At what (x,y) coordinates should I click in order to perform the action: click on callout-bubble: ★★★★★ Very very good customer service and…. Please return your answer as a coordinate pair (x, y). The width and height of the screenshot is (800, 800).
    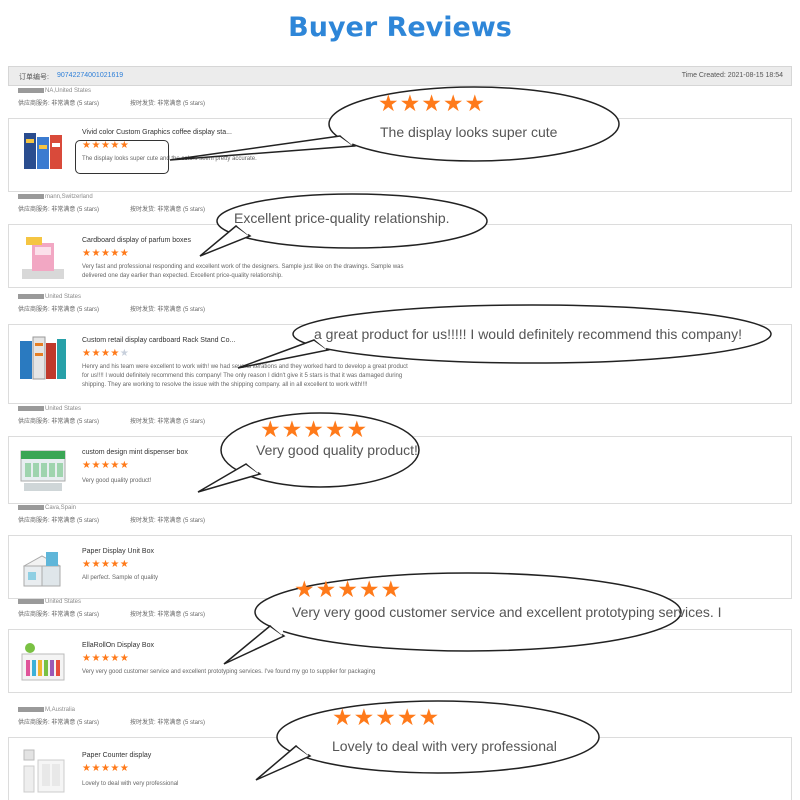
    Looking at the image, I should click on (472, 618).